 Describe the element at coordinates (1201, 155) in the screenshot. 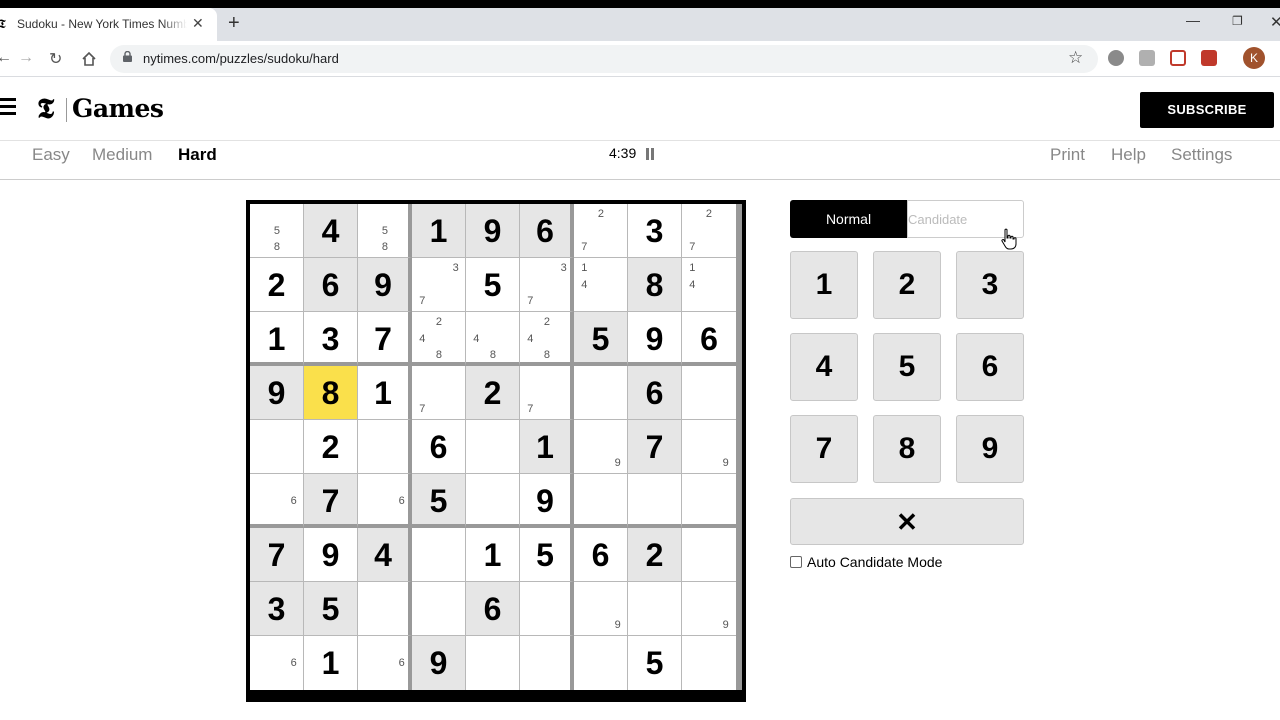

I see `settings-link: Settings` at that location.